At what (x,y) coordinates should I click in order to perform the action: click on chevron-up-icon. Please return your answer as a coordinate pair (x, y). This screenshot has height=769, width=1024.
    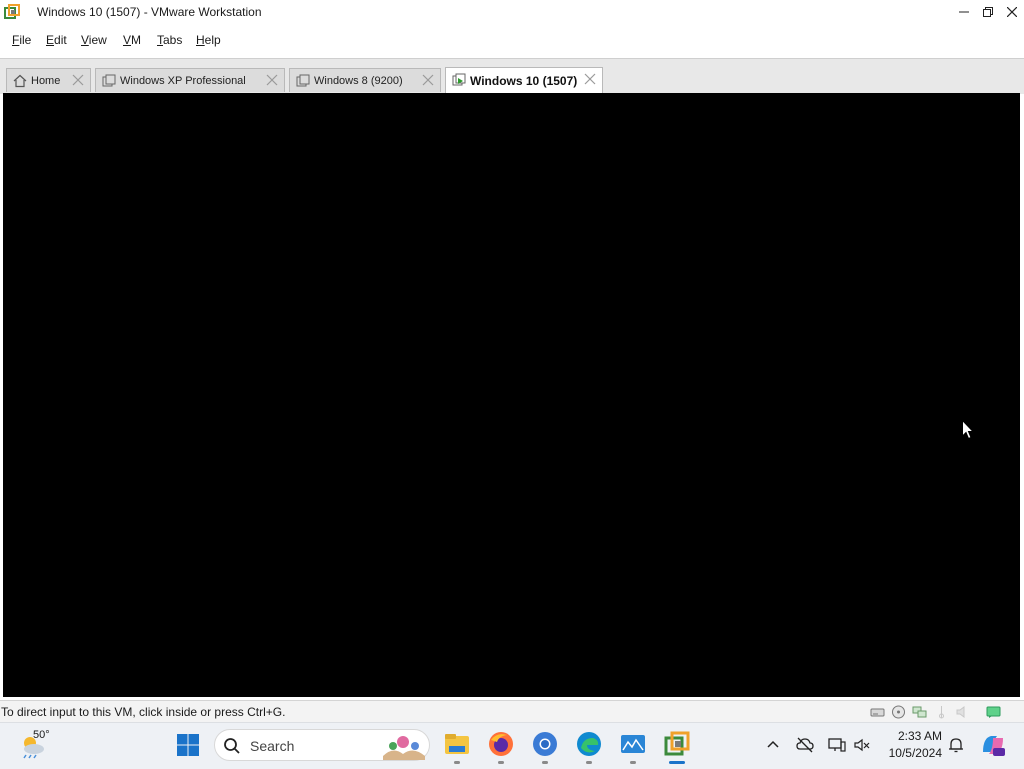
    Looking at the image, I should click on (773, 745).